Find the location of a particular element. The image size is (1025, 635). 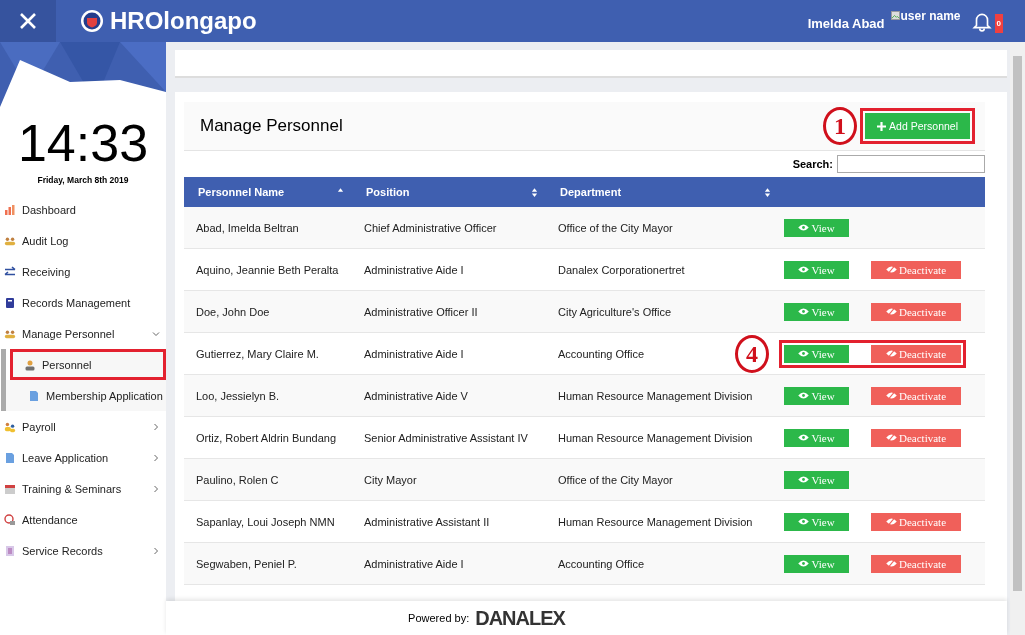

table-cell: Doe, John Doe is located at coordinates (233, 311).